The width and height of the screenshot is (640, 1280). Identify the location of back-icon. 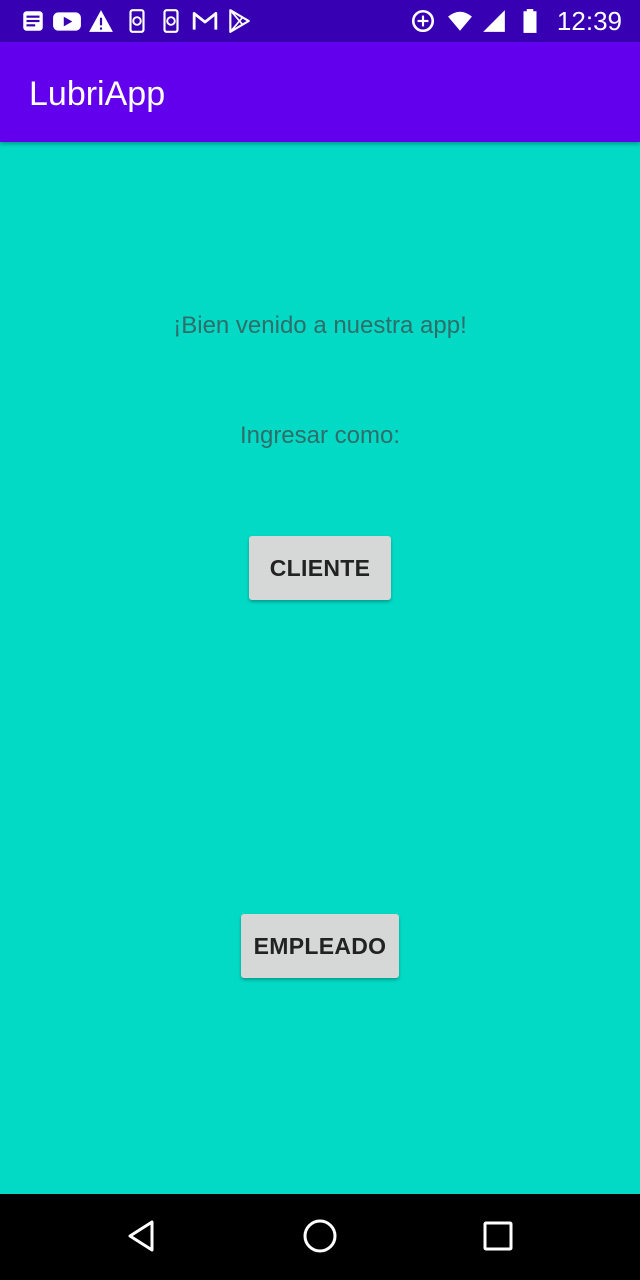
(142, 1236).